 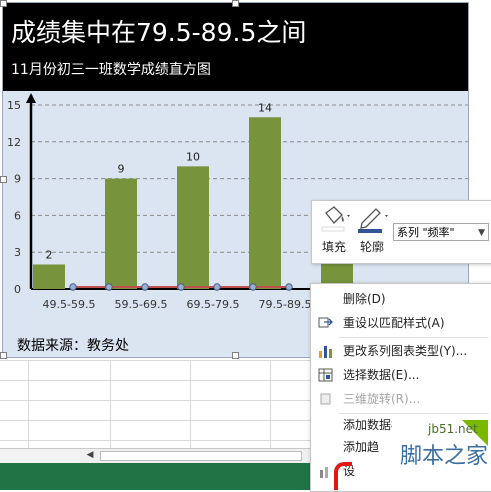 I want to click on y-tick-label: 6, so click(x=17, y=215).